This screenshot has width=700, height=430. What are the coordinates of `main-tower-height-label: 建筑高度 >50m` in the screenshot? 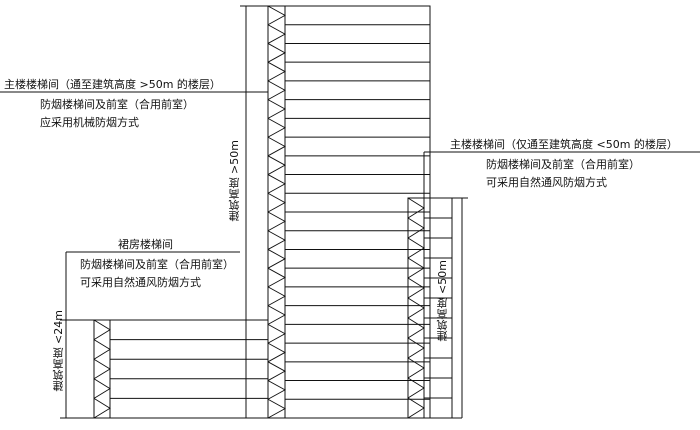 It's located at (234, 181).